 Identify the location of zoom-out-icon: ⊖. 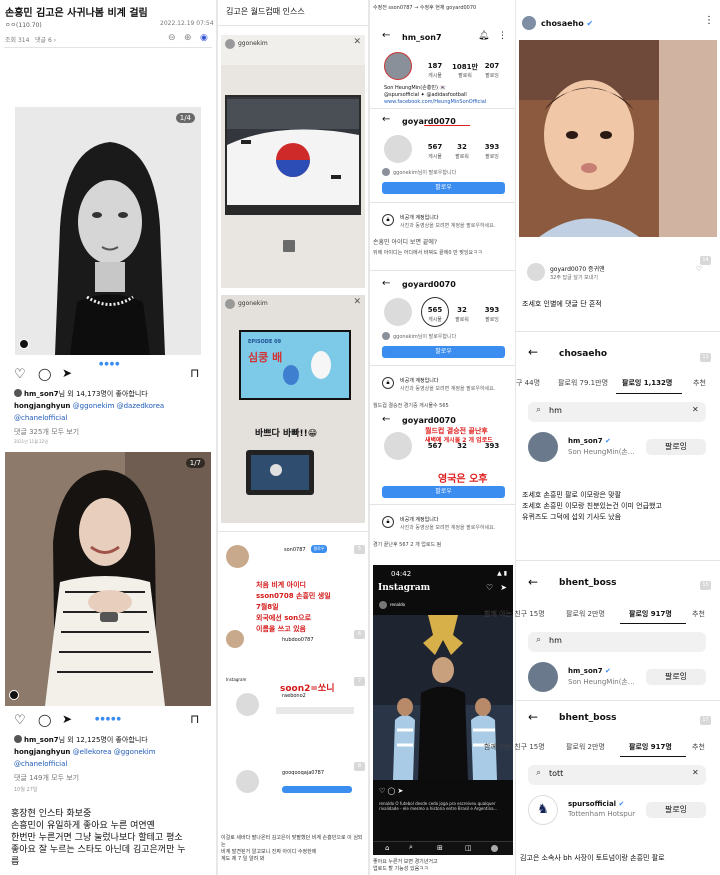
(172, 38).